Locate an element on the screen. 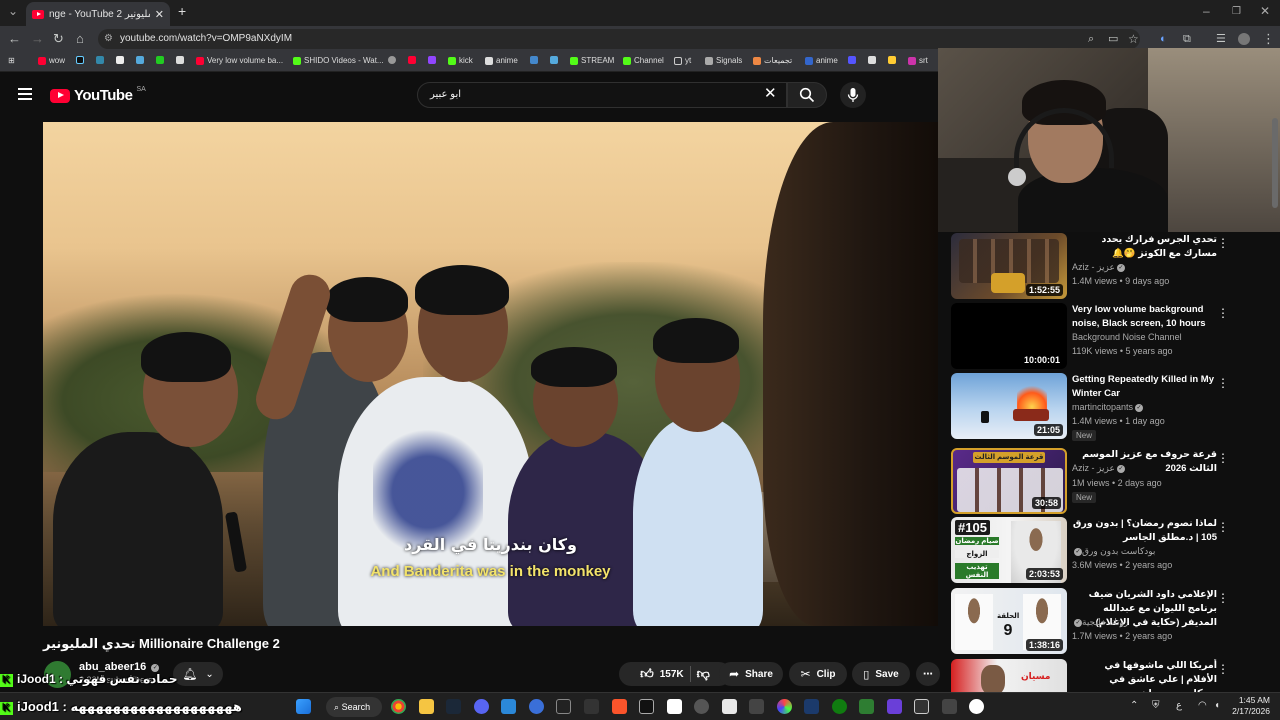 The width and height of the screenshot is (1280, 720). extension-icon: ◐ is located at coordinates (1163, 39).